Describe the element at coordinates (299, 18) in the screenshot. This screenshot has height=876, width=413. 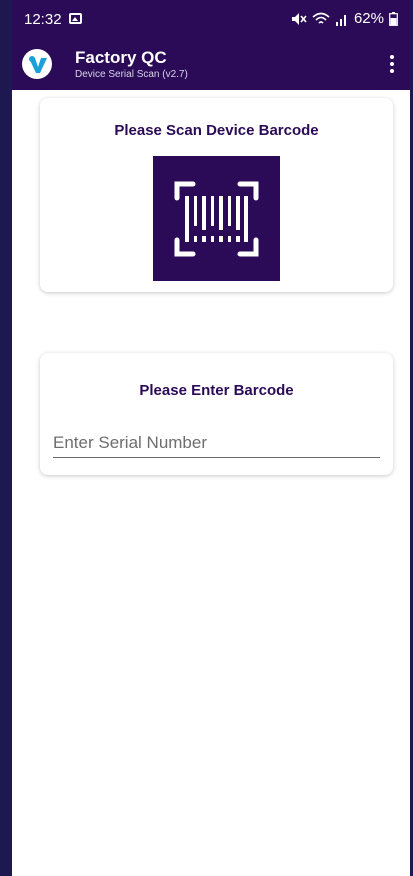
I see `mute-icon` at that location.